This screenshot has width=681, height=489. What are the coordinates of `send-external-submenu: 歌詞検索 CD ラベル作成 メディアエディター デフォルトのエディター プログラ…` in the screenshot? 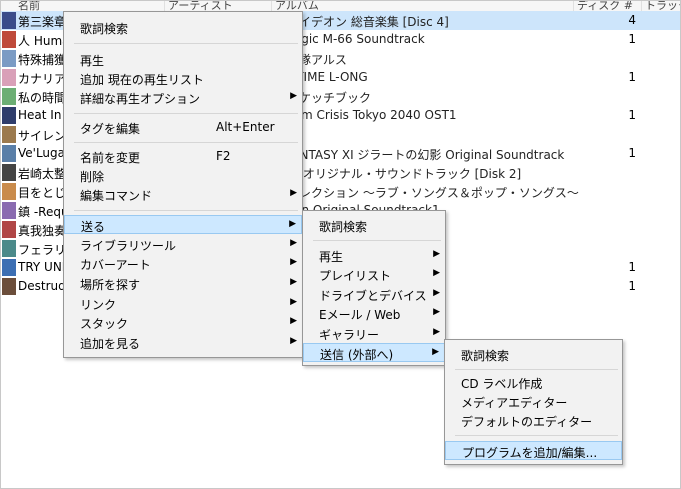 It's located at (533, 402).